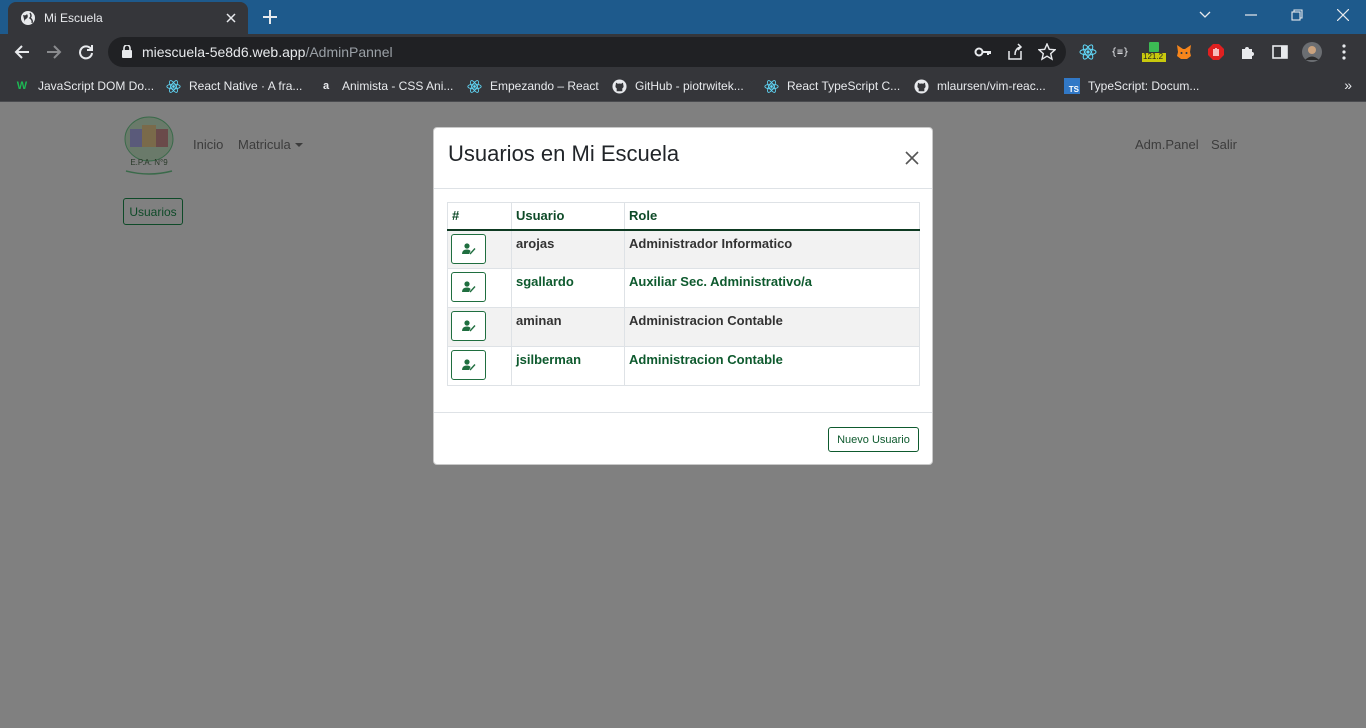 The image size is (1366, 728). Describe the element at coordinates (149, 145) in the screenshot. I see `school-logo: E.P.A. N°9` at that location.